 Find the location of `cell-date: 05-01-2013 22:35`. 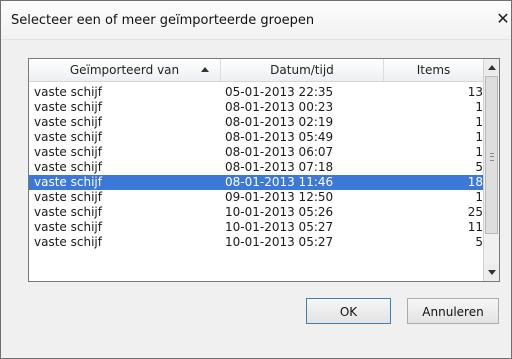

cell-date: 05-01-2013 22:35 is located at coordinates (279, 92).